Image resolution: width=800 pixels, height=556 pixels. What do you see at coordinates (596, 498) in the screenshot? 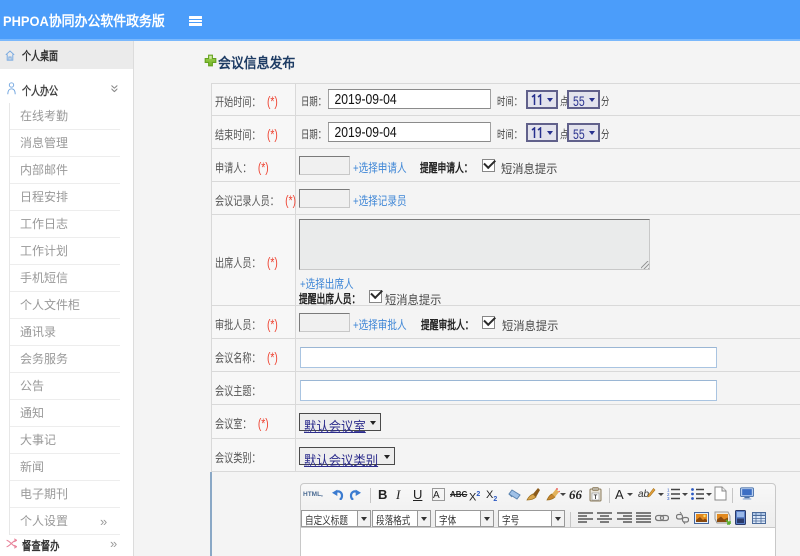
I see `svg-text: T` at bounding box center [596, 498].